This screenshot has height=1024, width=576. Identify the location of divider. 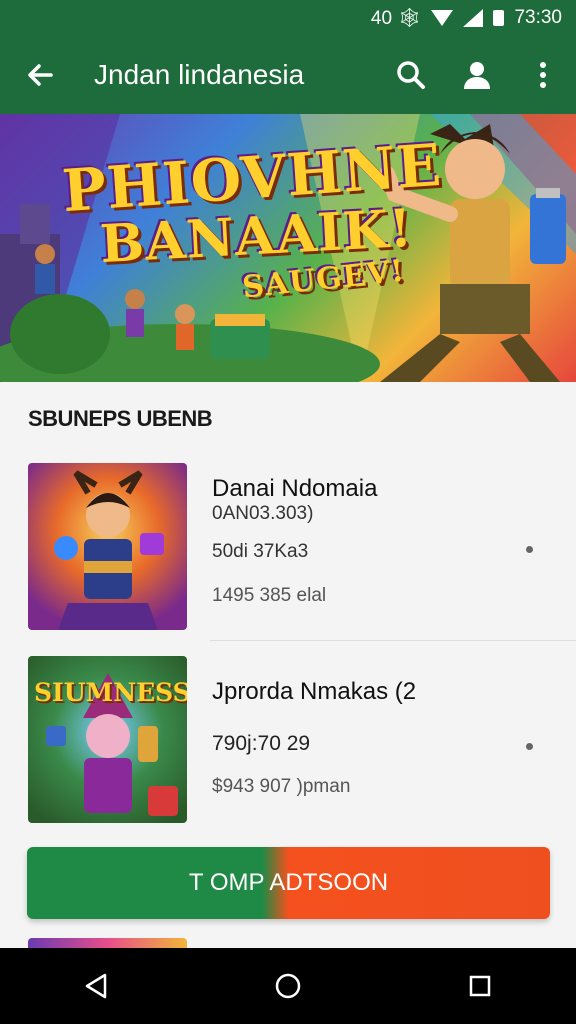
(393, 640).